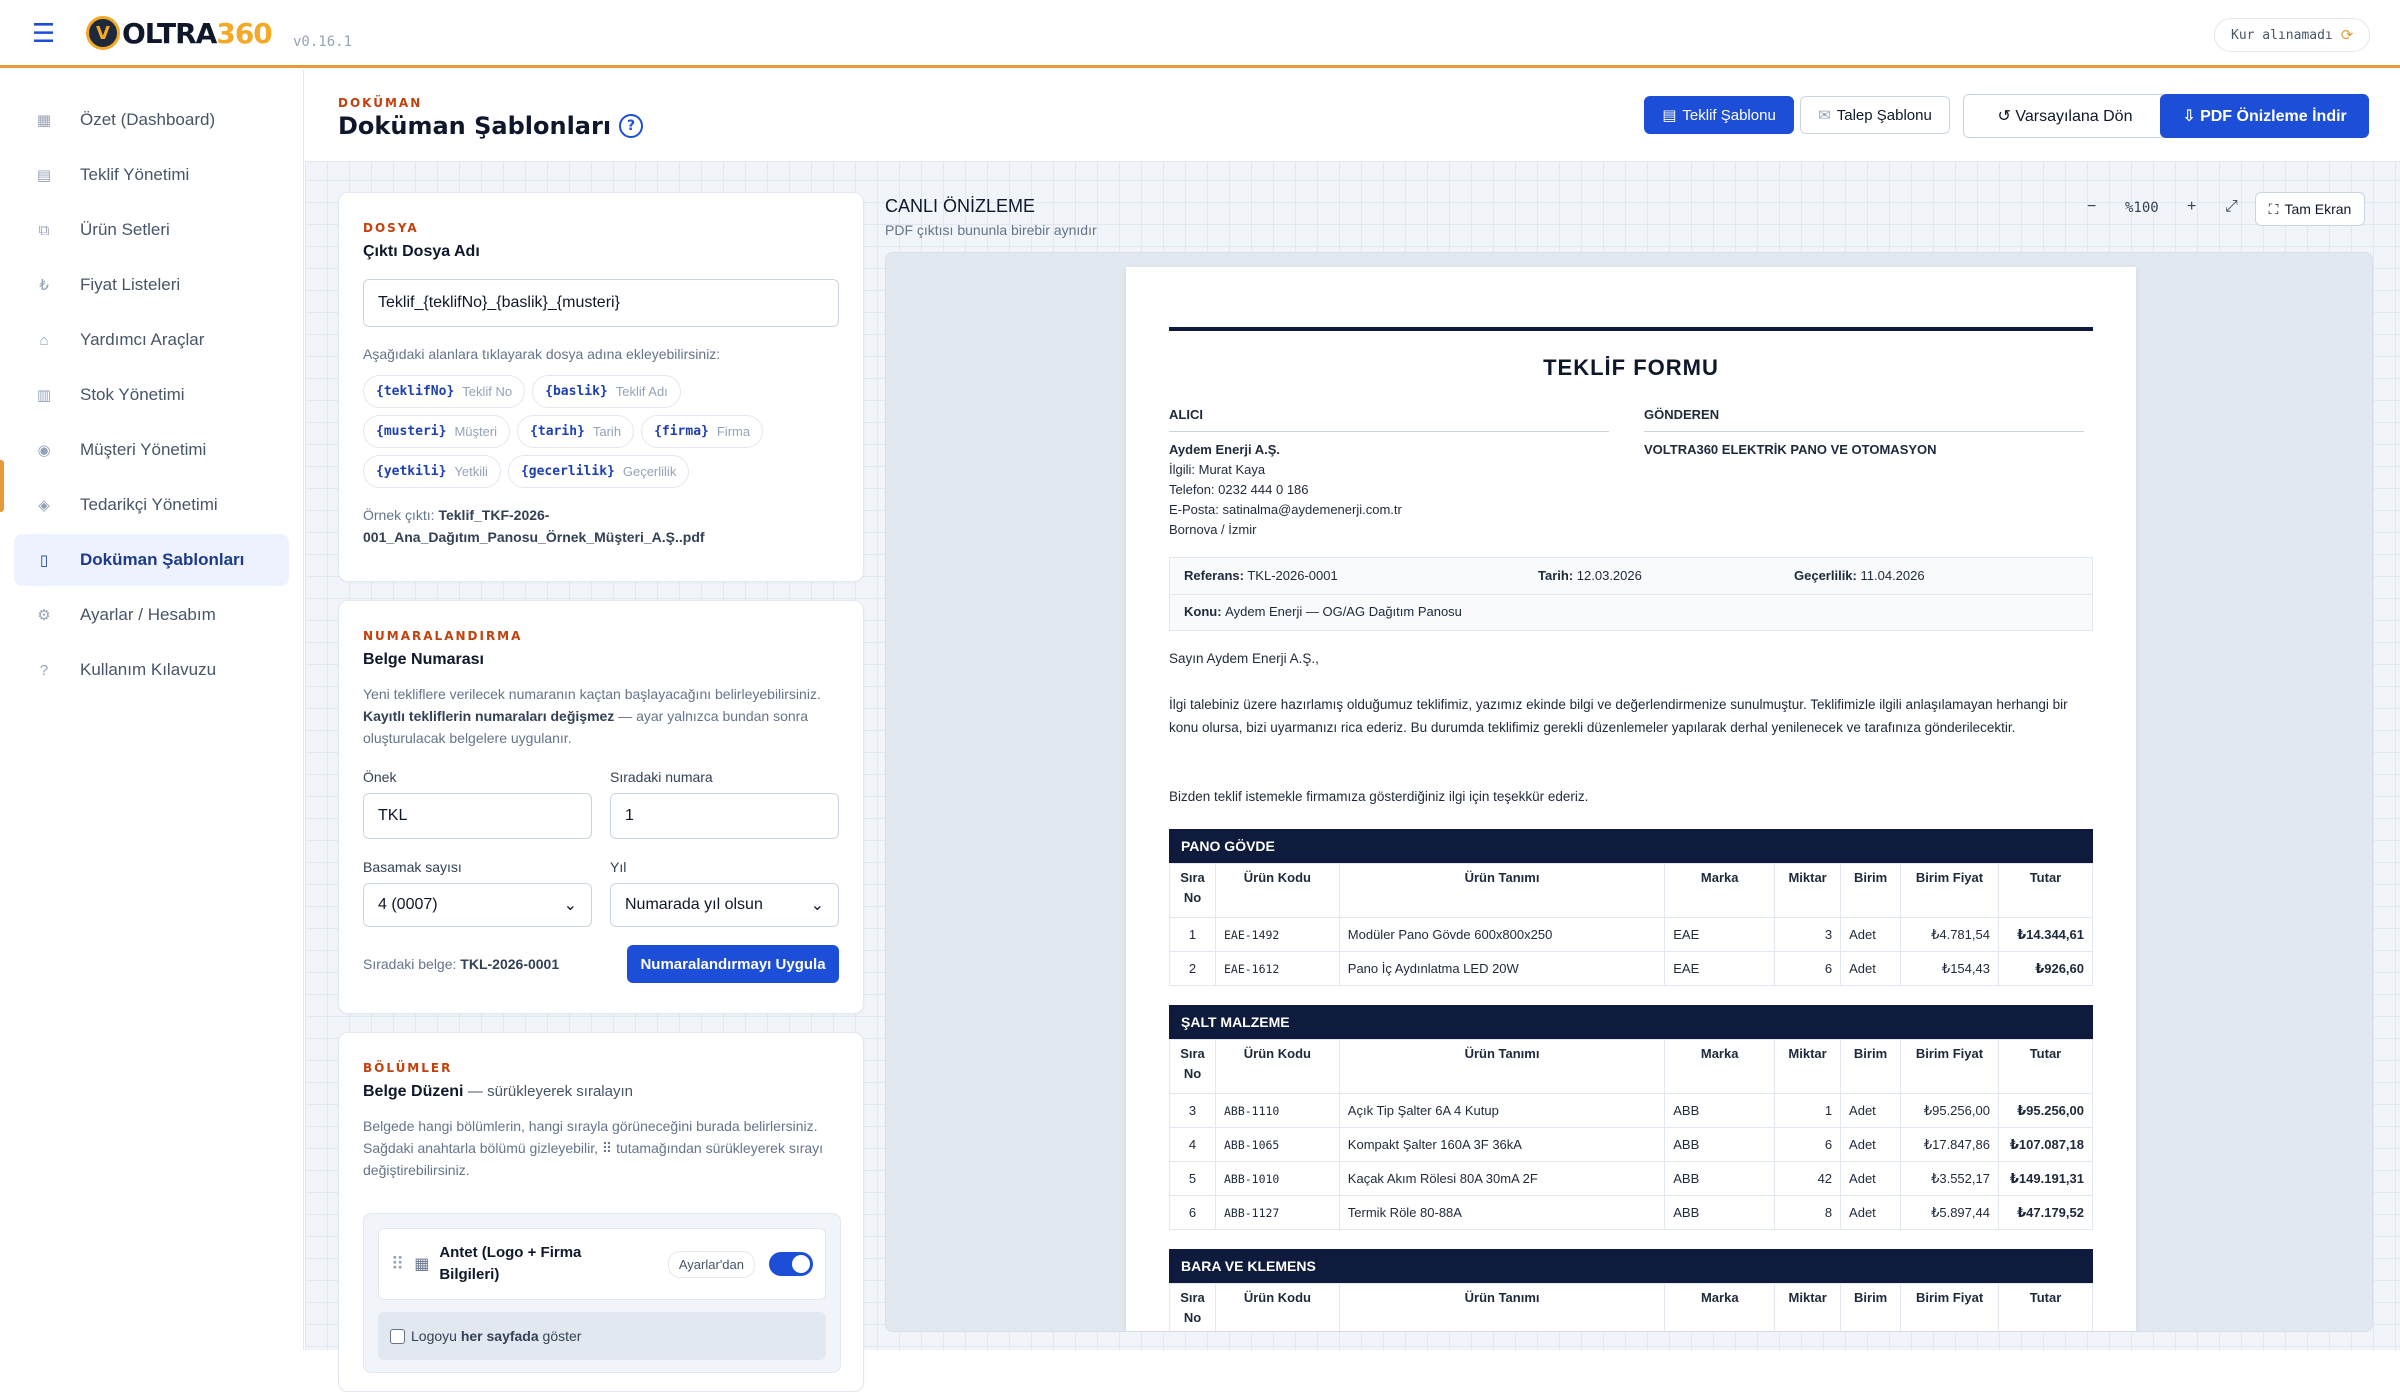  What do you see at coordinates (443, 636) in the screenshot?
I see `card-eyebrow: NUMARALANDIRMA` at bounding box center [443, 636].